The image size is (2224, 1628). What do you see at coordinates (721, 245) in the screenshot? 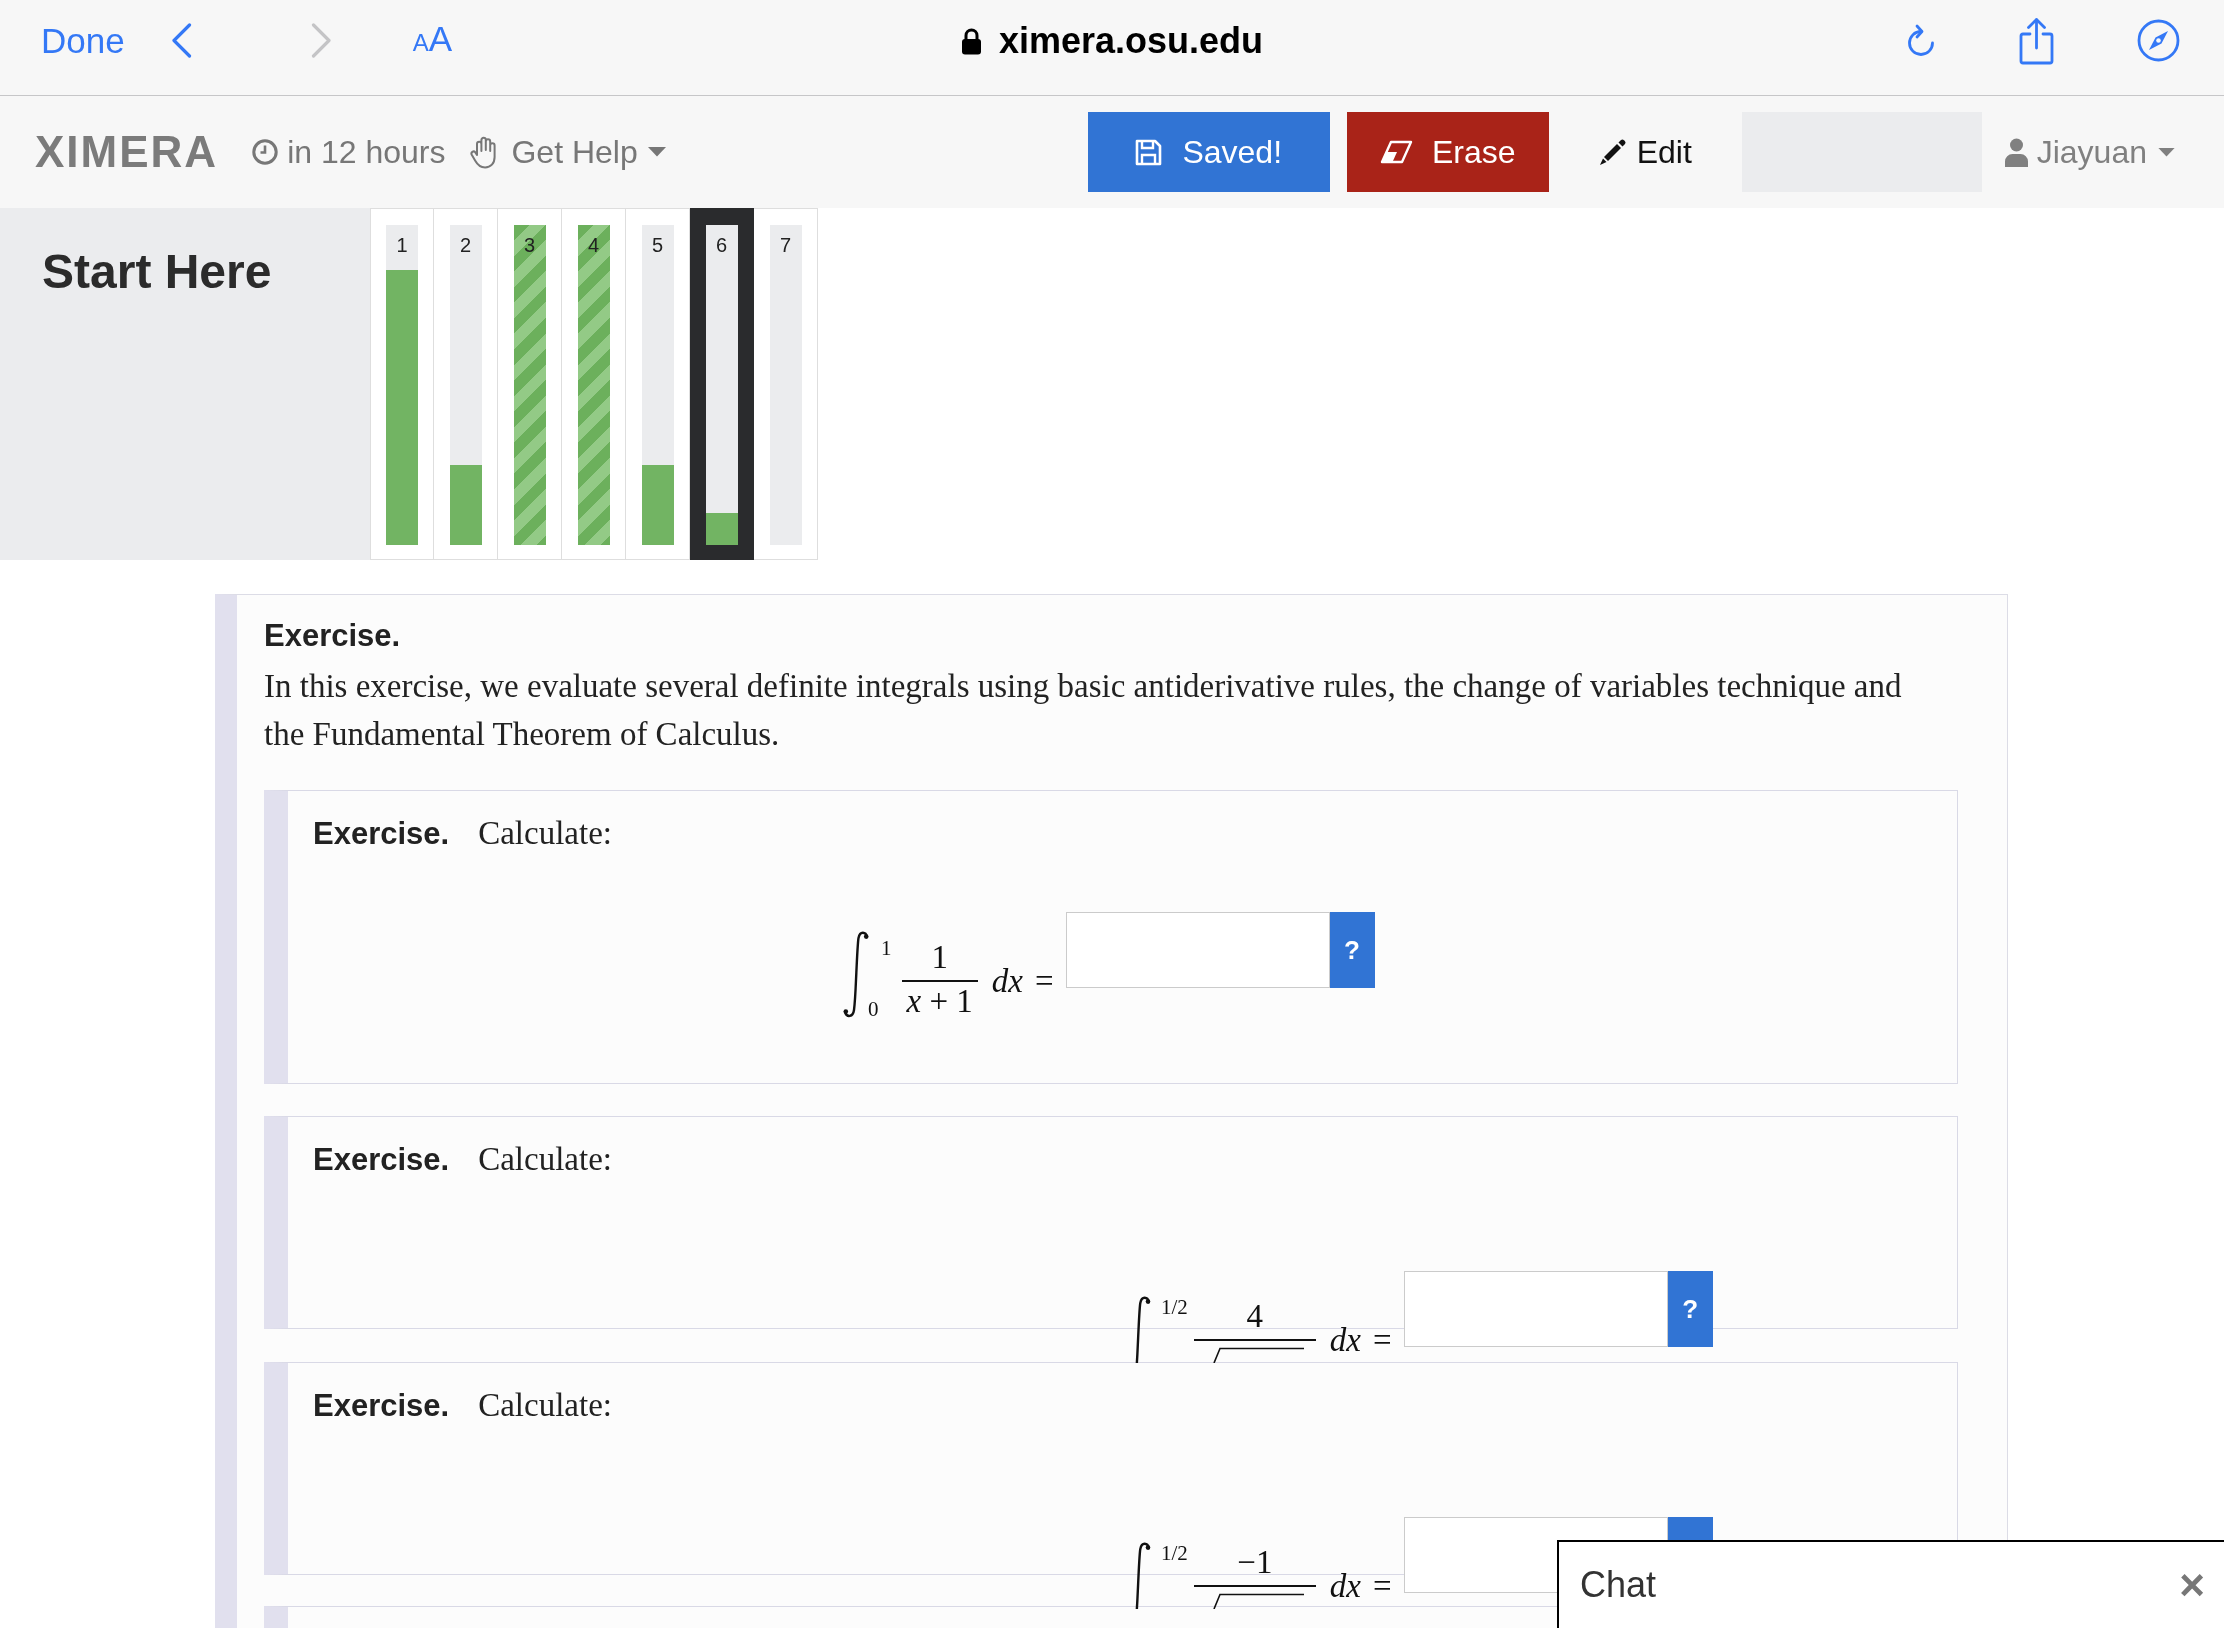
I see `activity-number: 6` at bounding box center [721, 245].